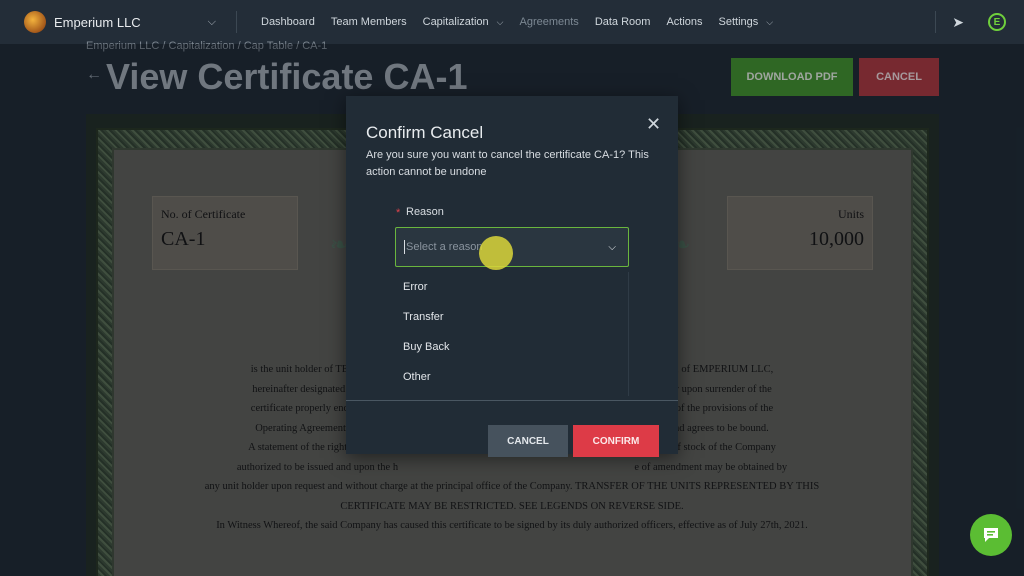  I want to click on dialog-title: Confirm Cancel, so click(425, 132).